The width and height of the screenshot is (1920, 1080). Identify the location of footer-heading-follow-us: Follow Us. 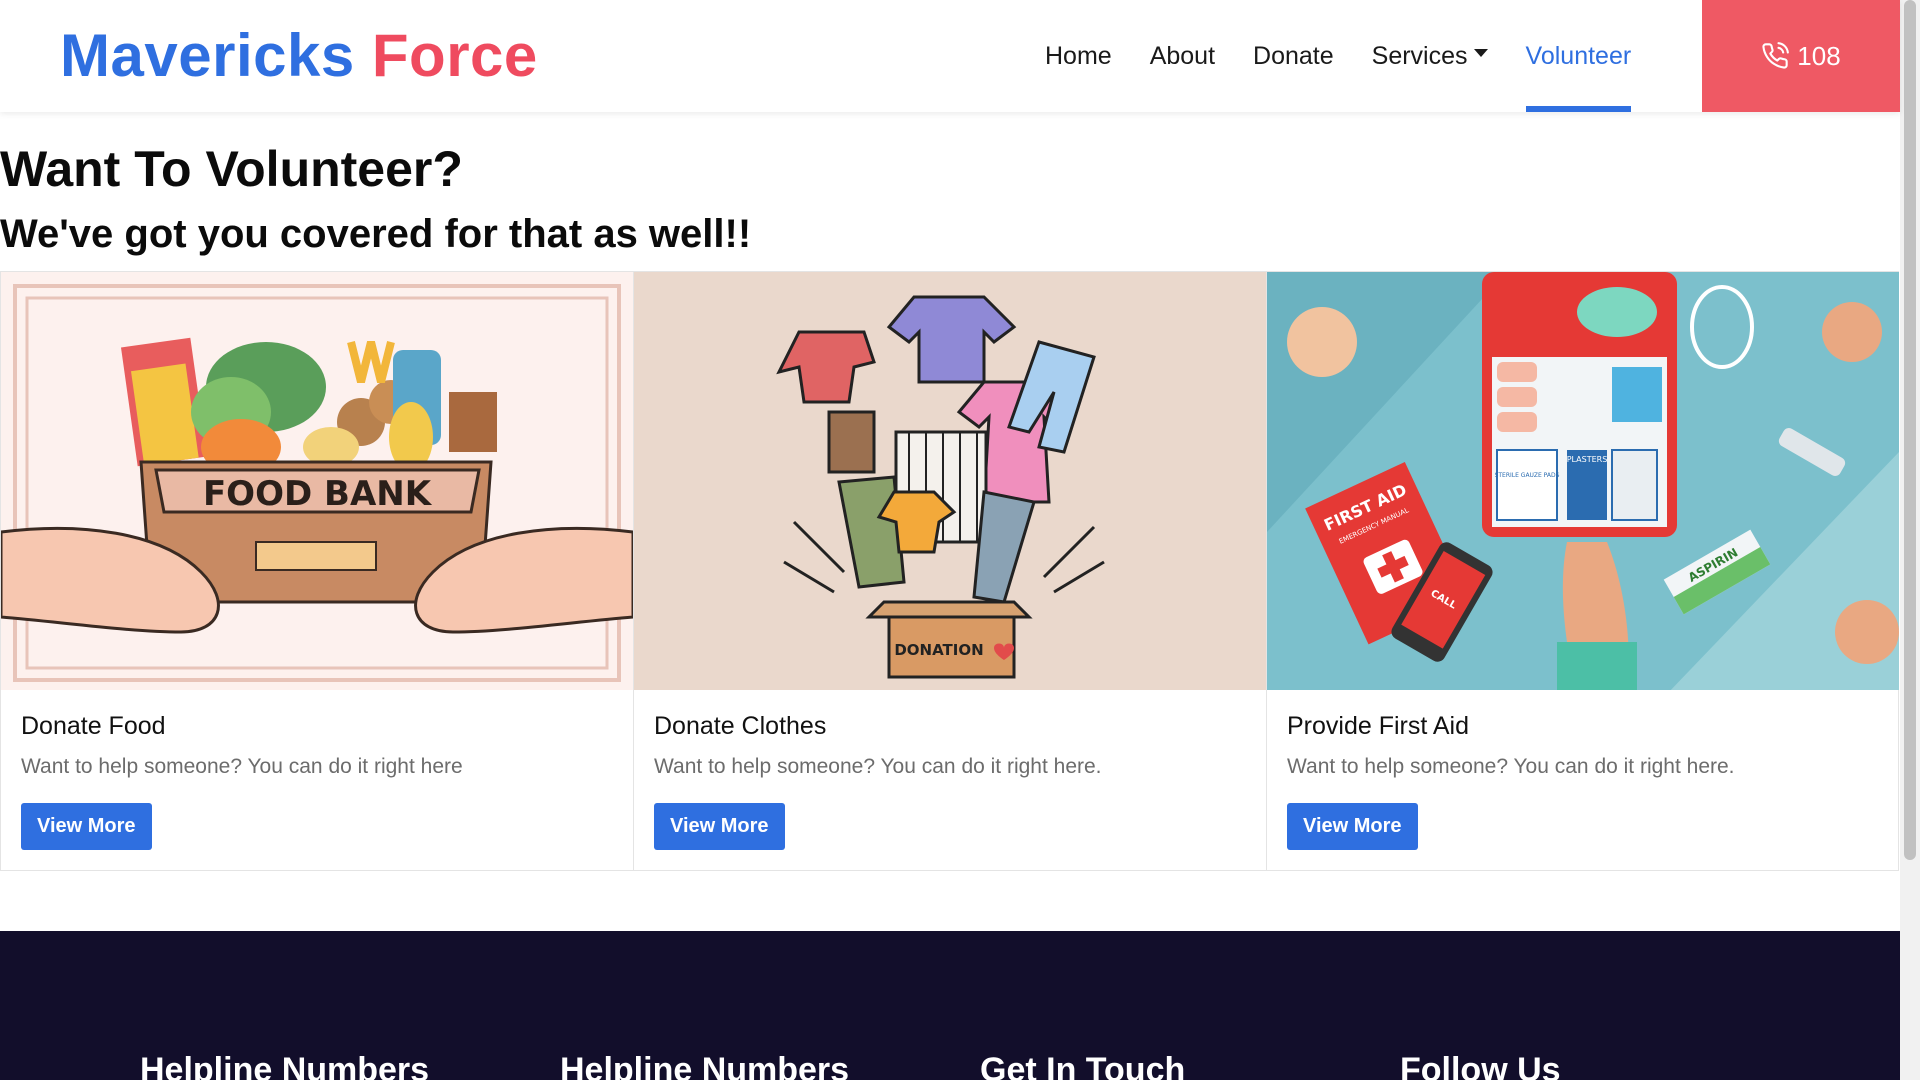
(1480, 1065).